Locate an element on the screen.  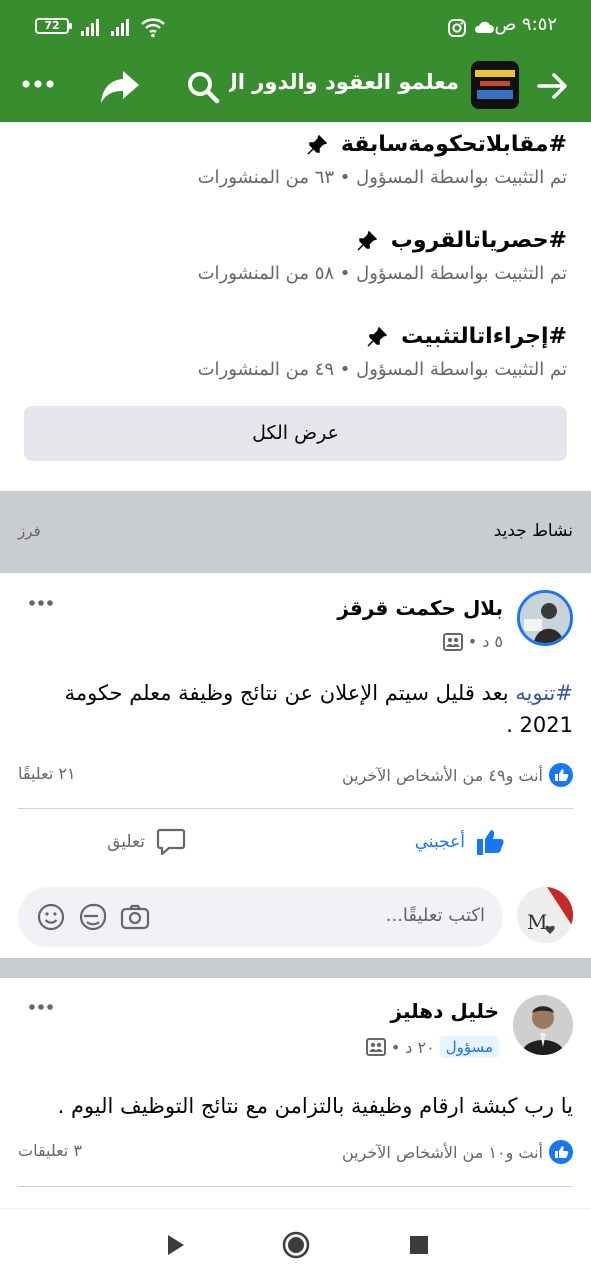
group-logo is located at coordinates (495, 85).